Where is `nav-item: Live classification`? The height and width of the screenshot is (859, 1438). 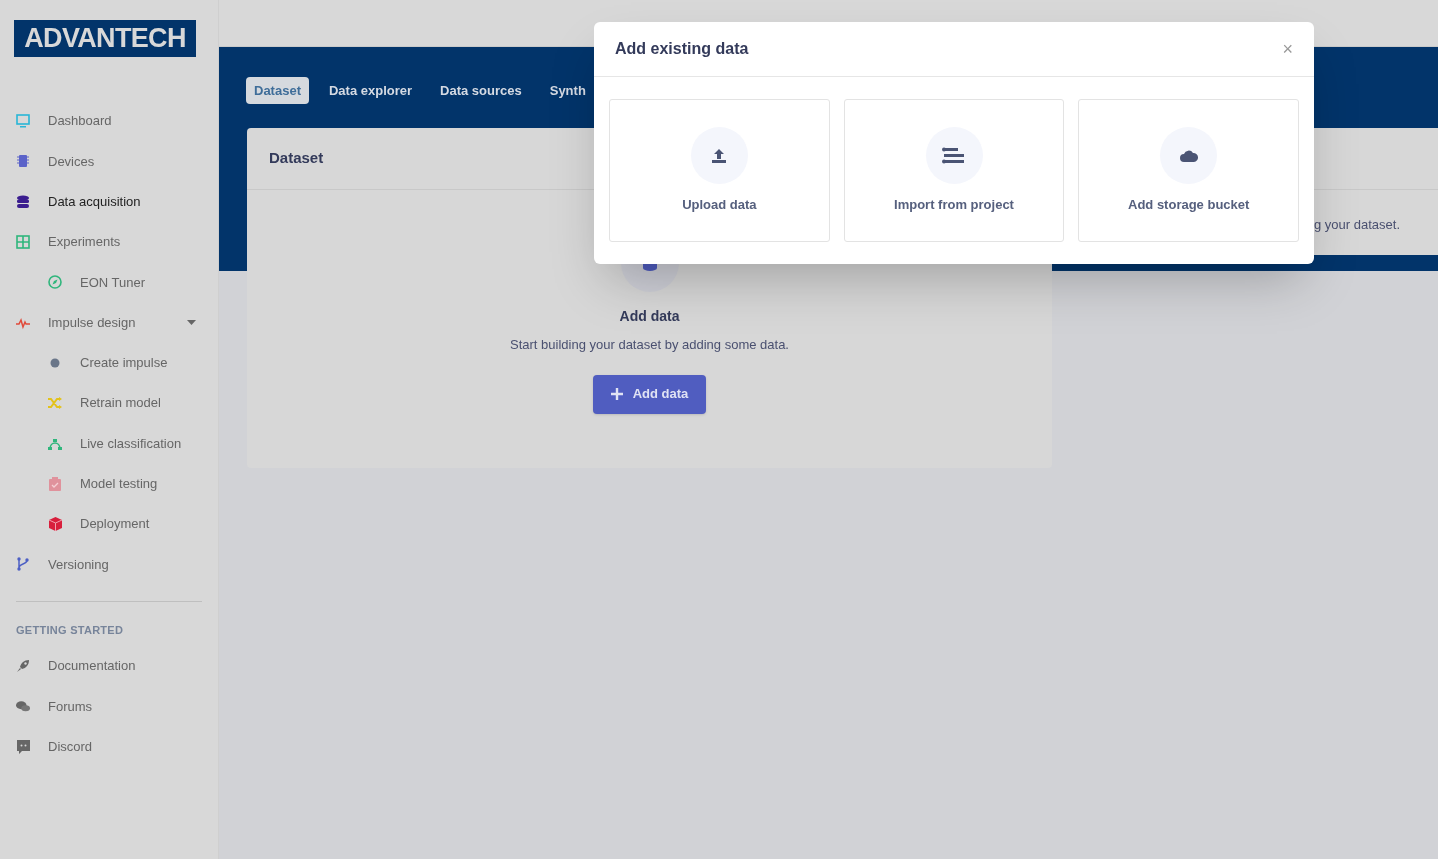 nav-item: Live classification is located at coordinates (109, 443).